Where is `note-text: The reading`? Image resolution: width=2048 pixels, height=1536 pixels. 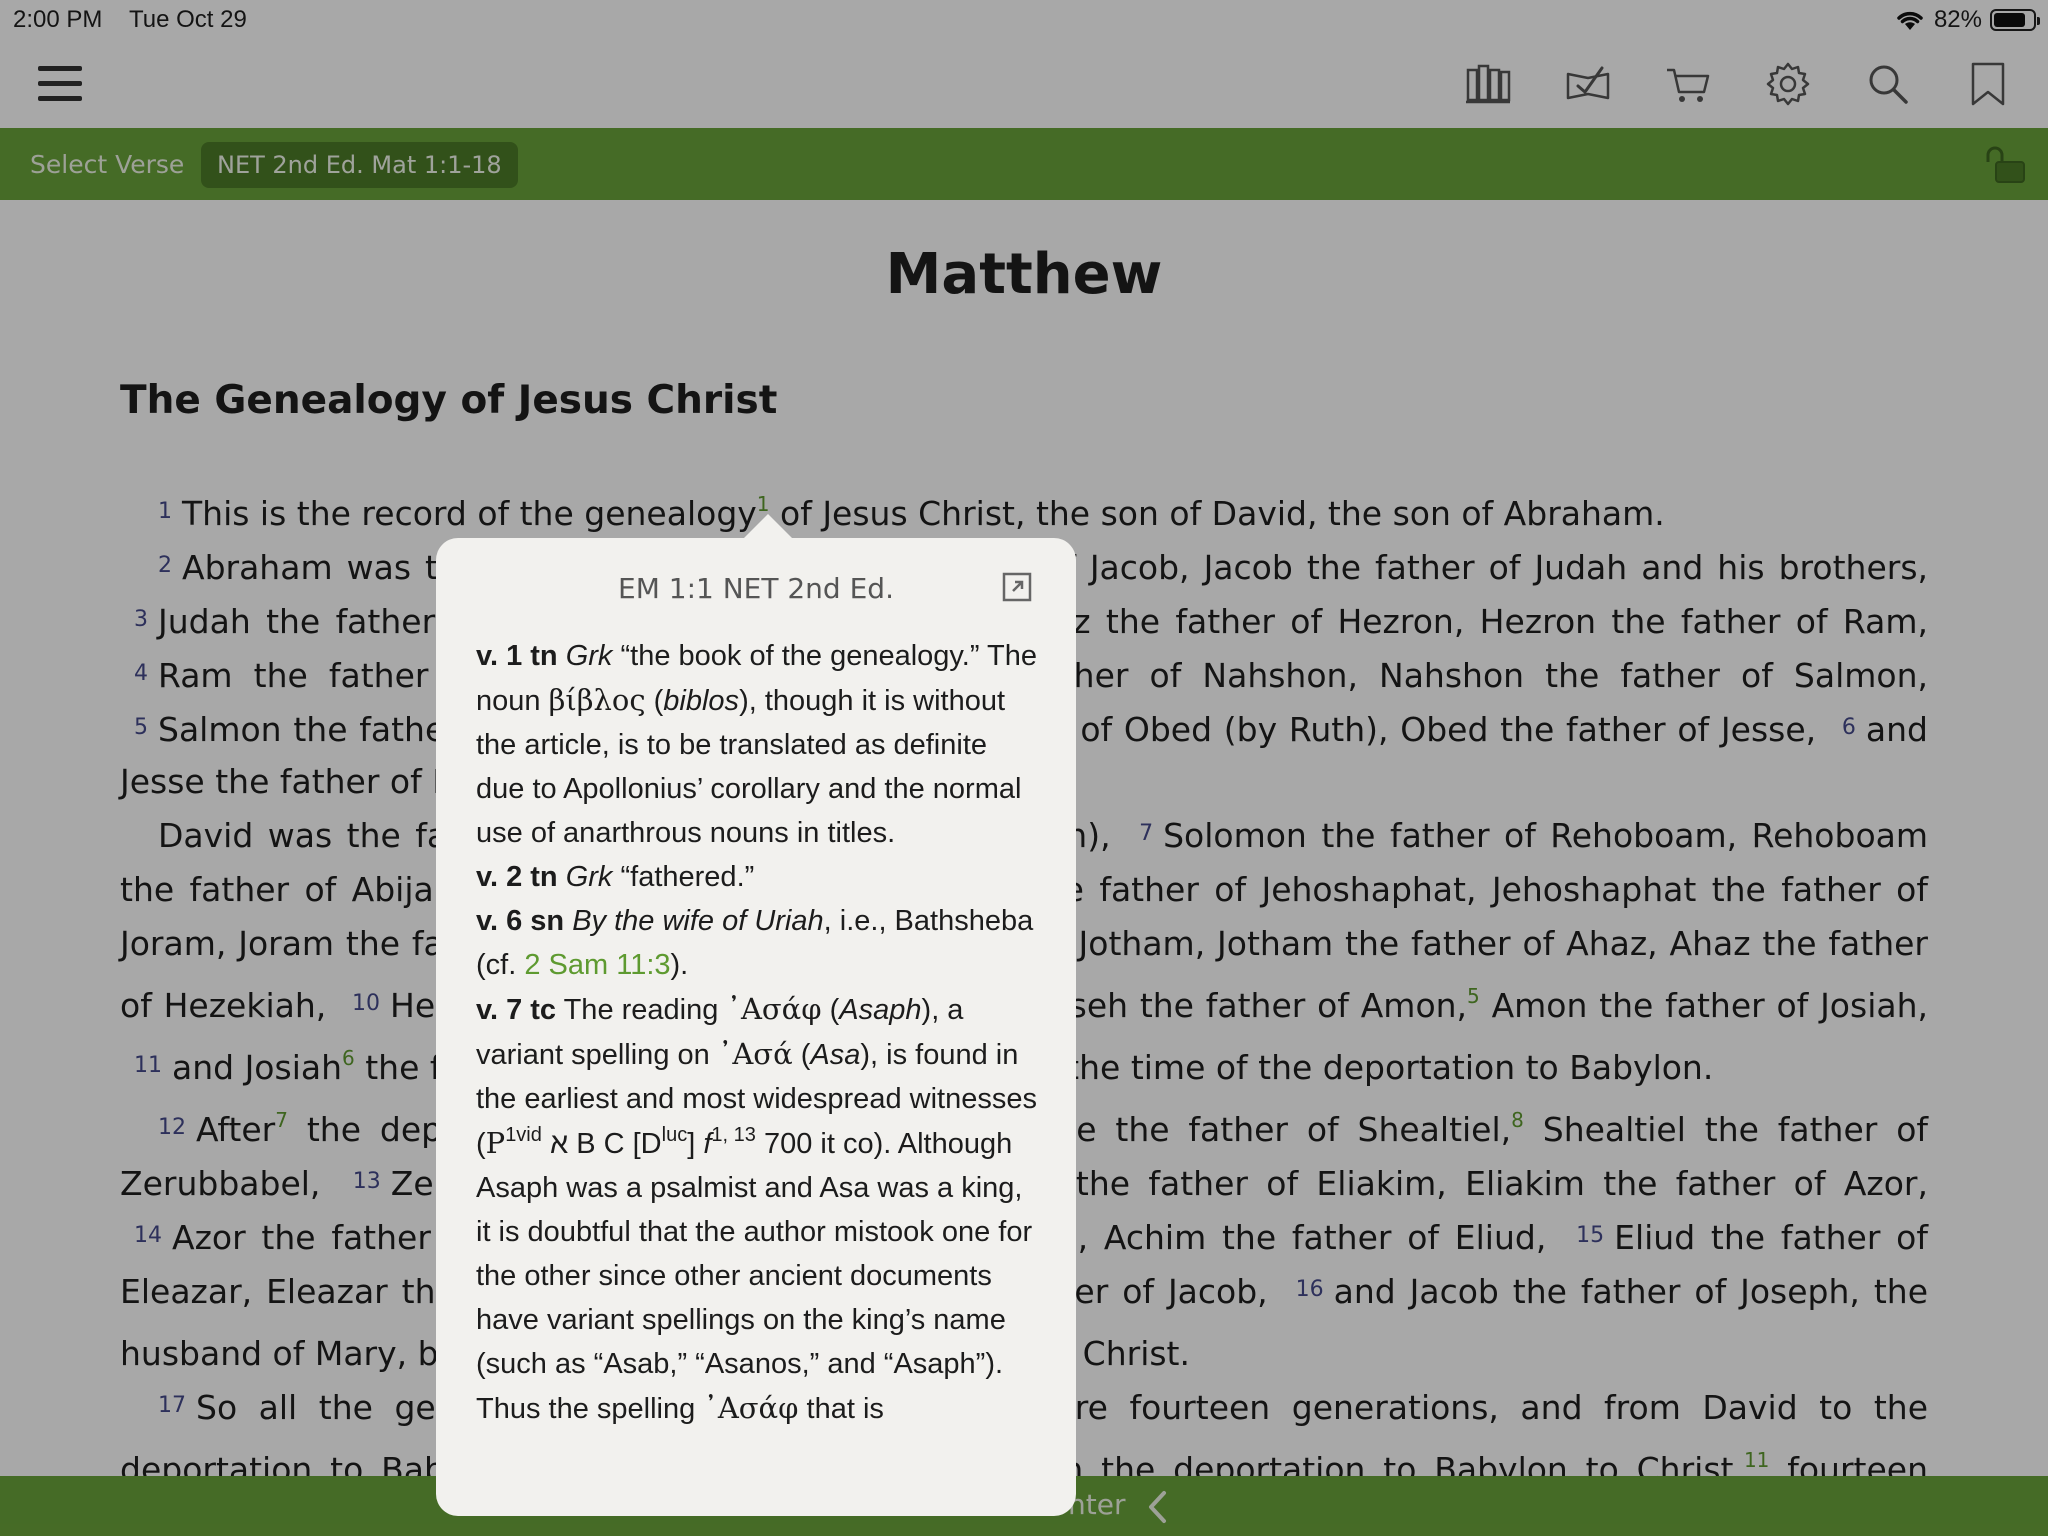
note-text: The reading is located at coordinates (641, 1010).